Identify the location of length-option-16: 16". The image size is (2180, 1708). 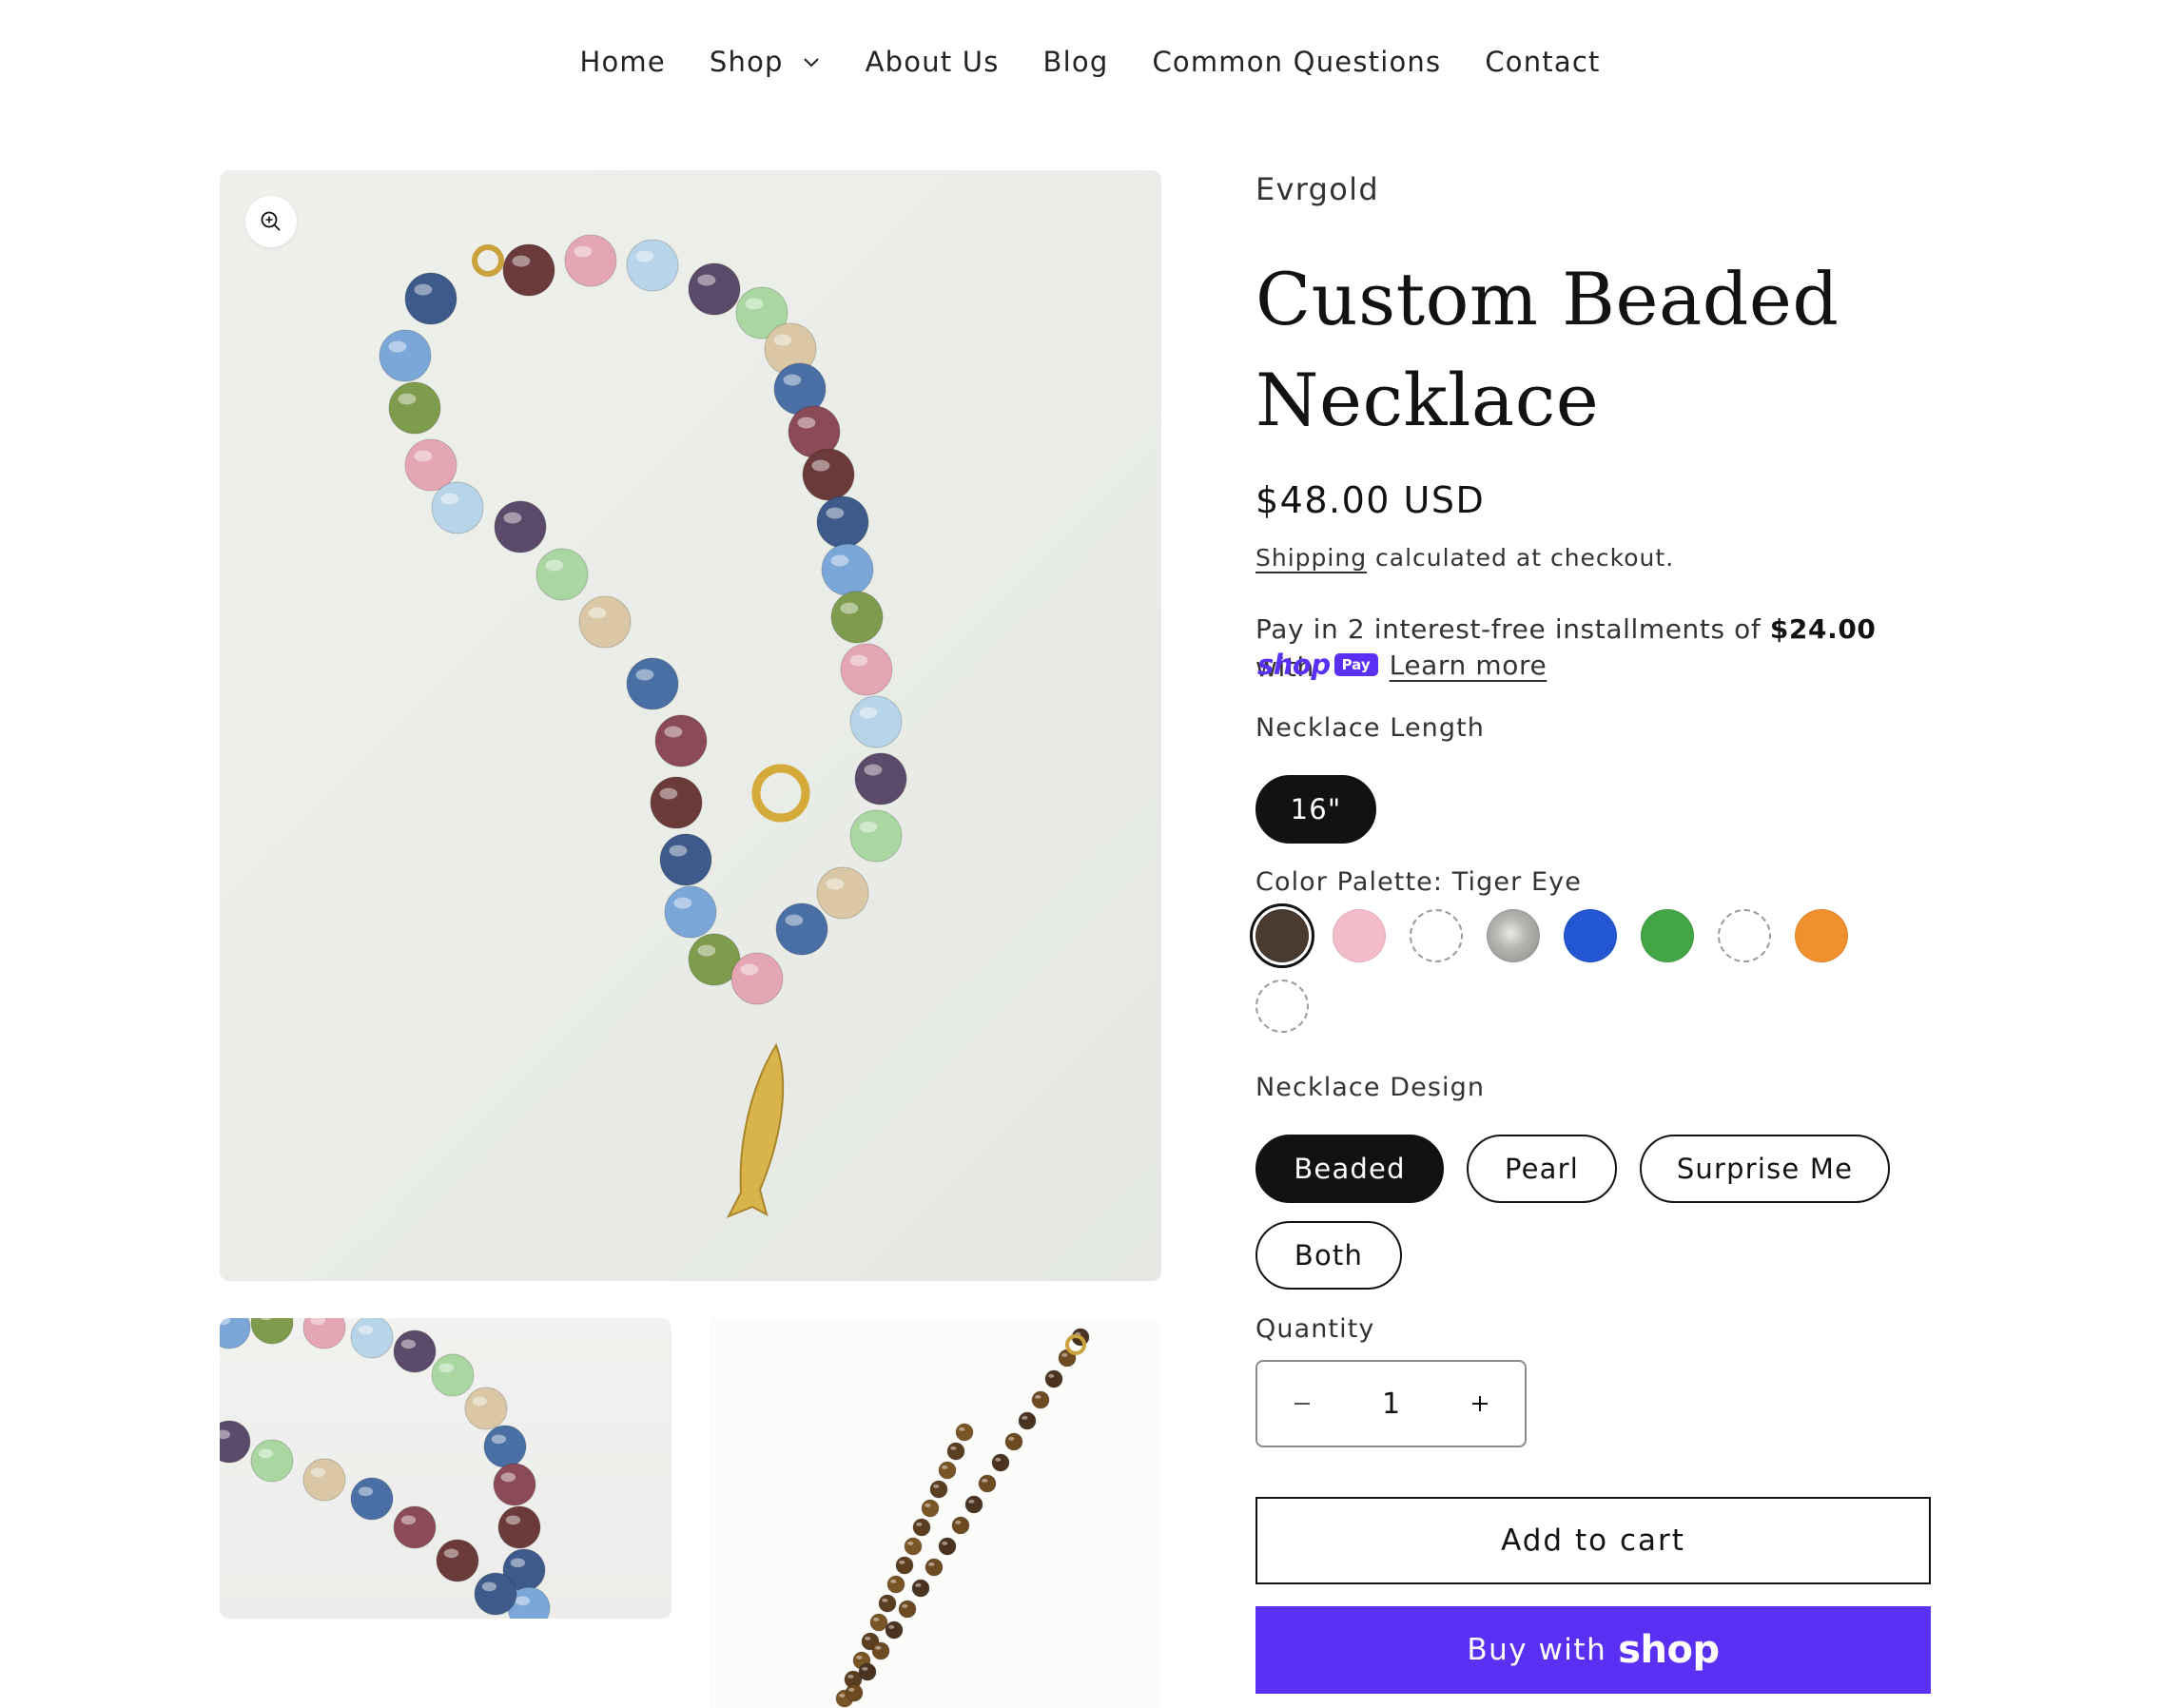
(1315, 809).